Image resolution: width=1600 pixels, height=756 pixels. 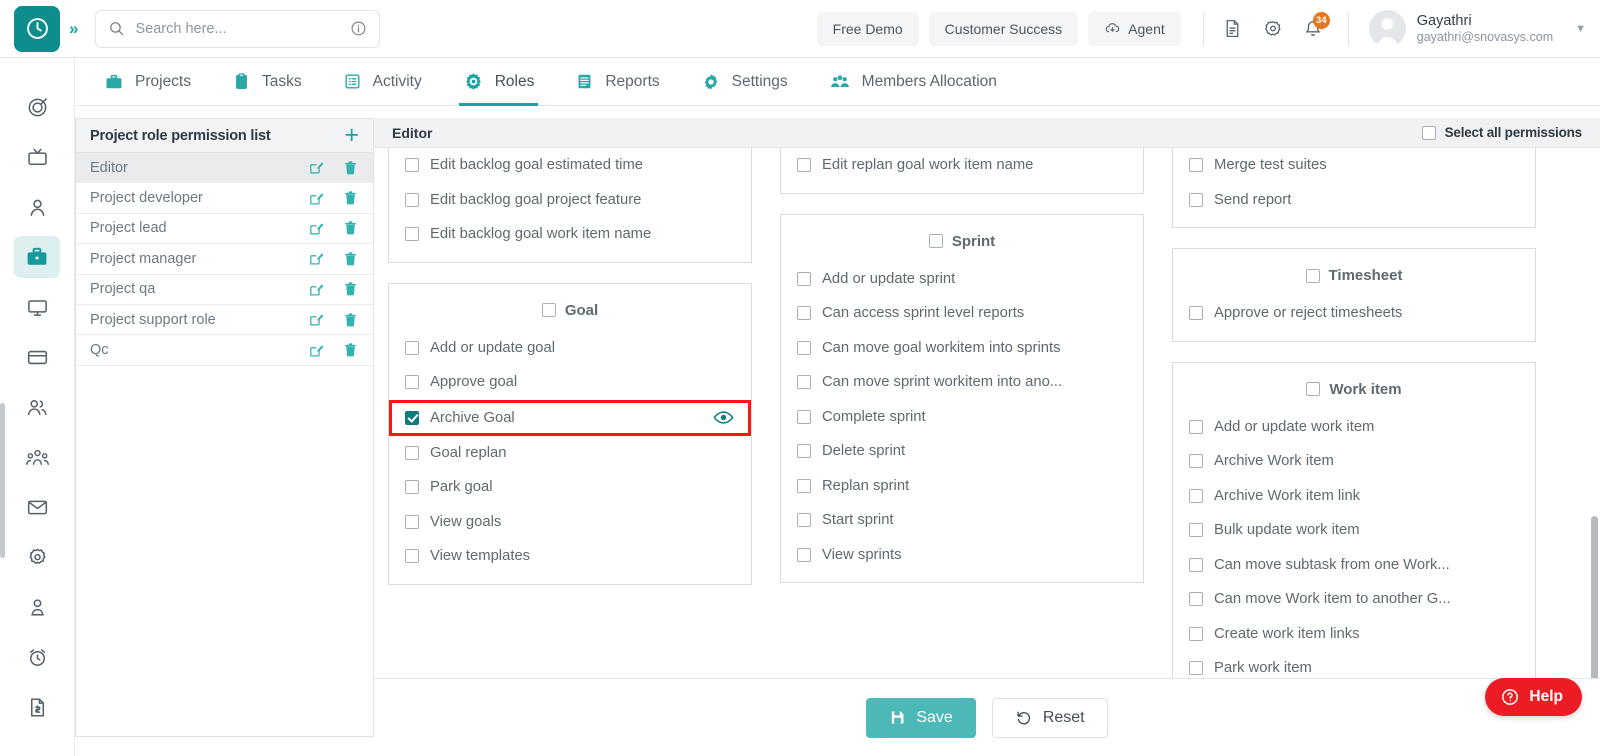 What do you see at coordinates (1533, 697) in the screenshot?
I see `help-button: Help` at bounding box center [1533, 697].